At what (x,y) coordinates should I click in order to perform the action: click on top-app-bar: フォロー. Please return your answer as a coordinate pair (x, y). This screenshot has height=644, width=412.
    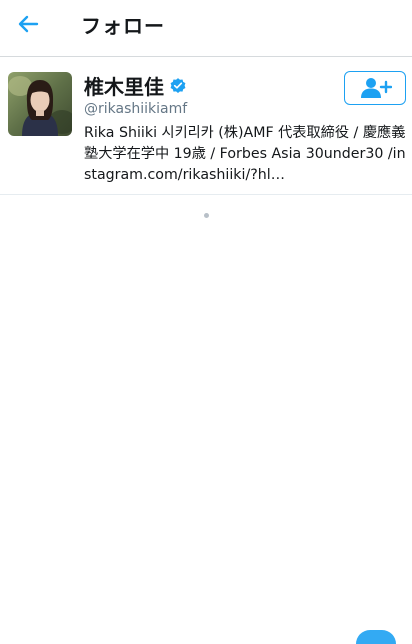
    Looking at the image, I should click on (206, 28).